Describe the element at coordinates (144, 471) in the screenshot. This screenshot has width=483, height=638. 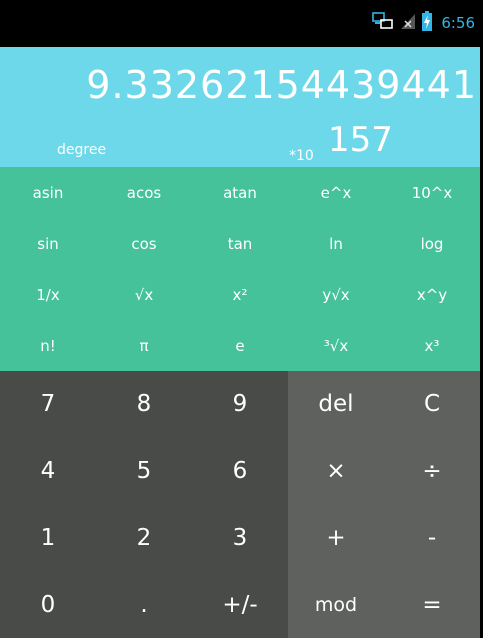
I see `digit-5-key: 5` at that location.